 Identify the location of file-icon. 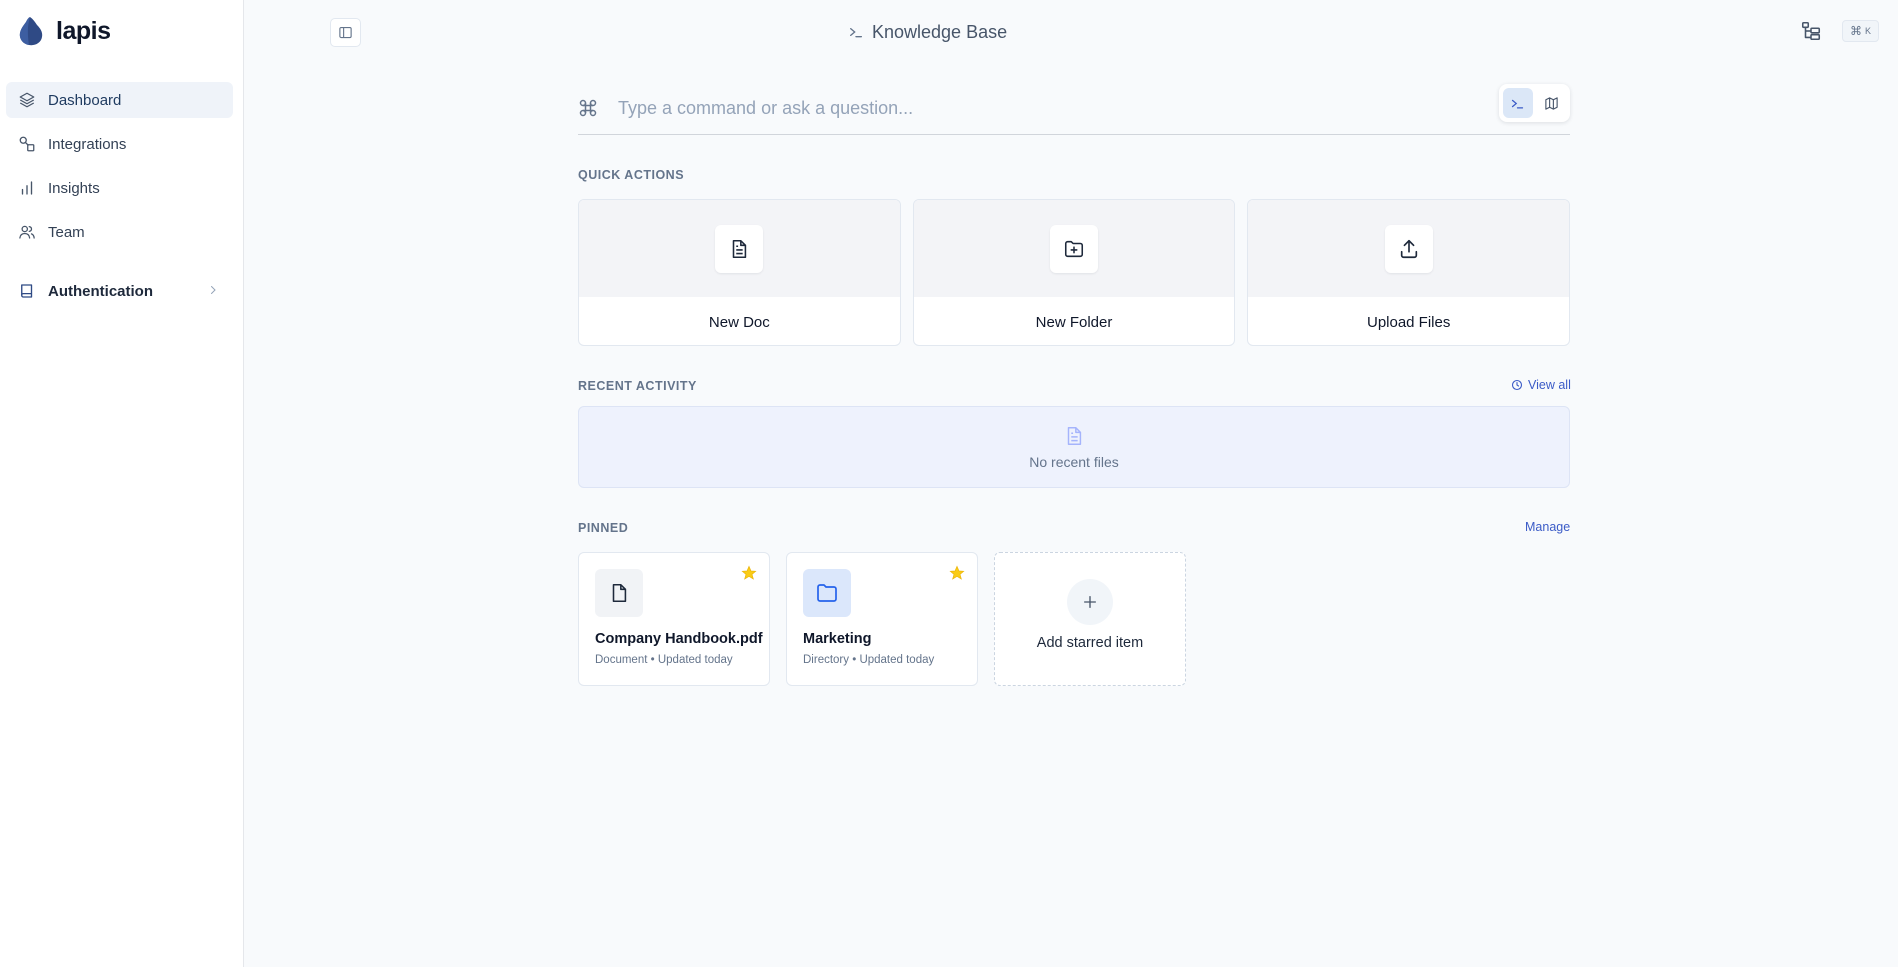
(619, 593).